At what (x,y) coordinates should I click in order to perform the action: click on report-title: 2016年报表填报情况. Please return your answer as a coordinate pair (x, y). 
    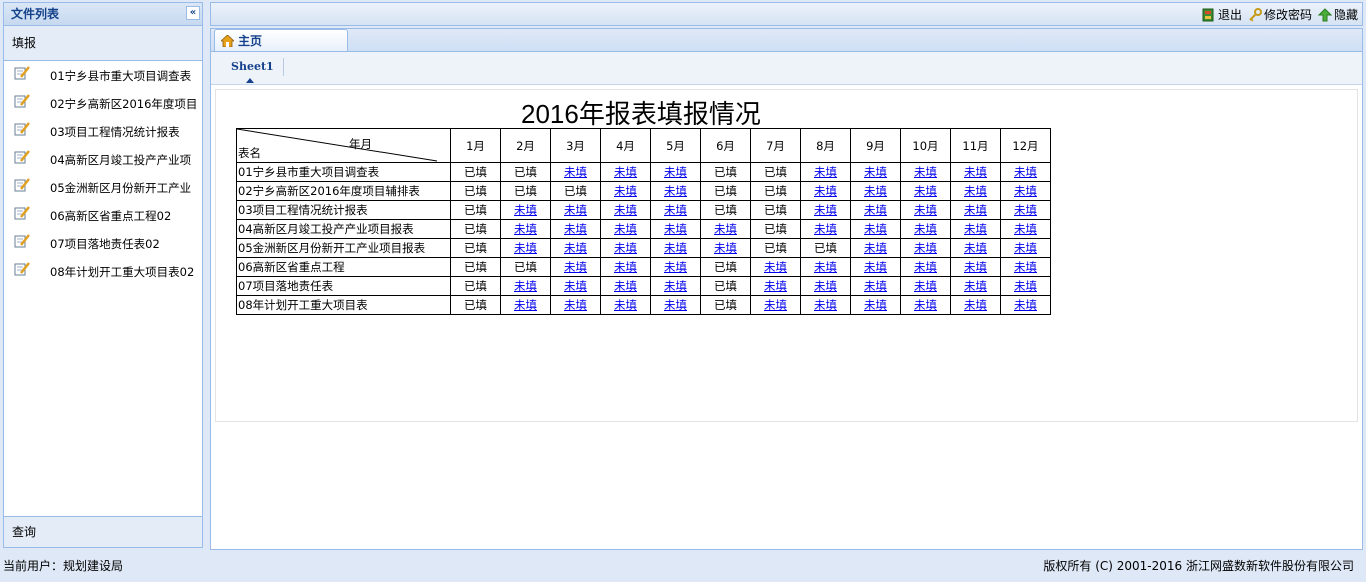
    Looking at the image, I should click on (641, 114).